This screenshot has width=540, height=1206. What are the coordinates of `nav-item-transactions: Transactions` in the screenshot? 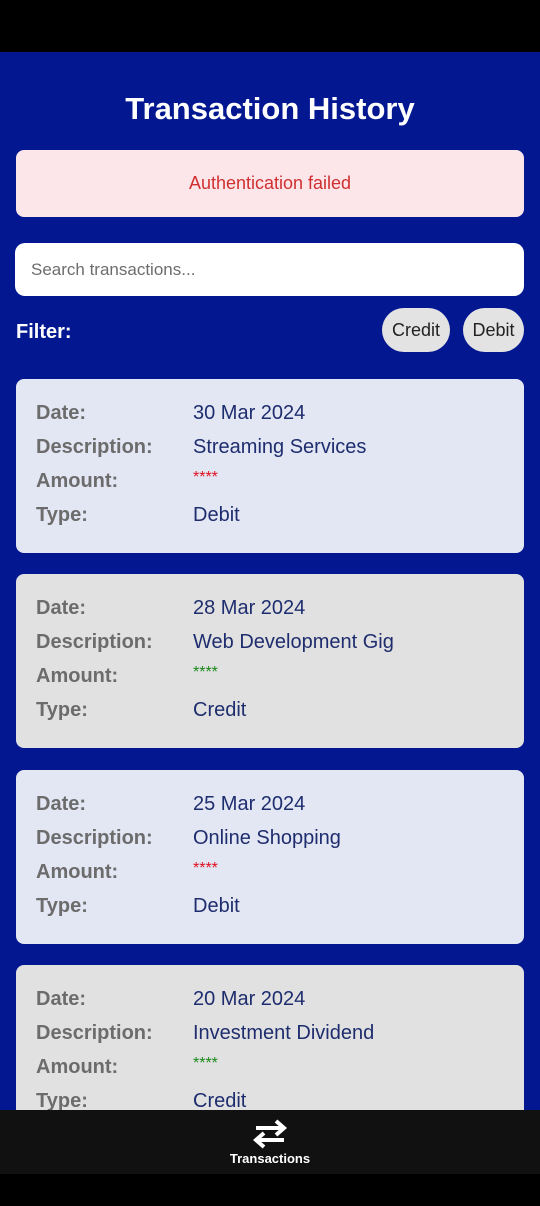 It's located at (270, 1142).